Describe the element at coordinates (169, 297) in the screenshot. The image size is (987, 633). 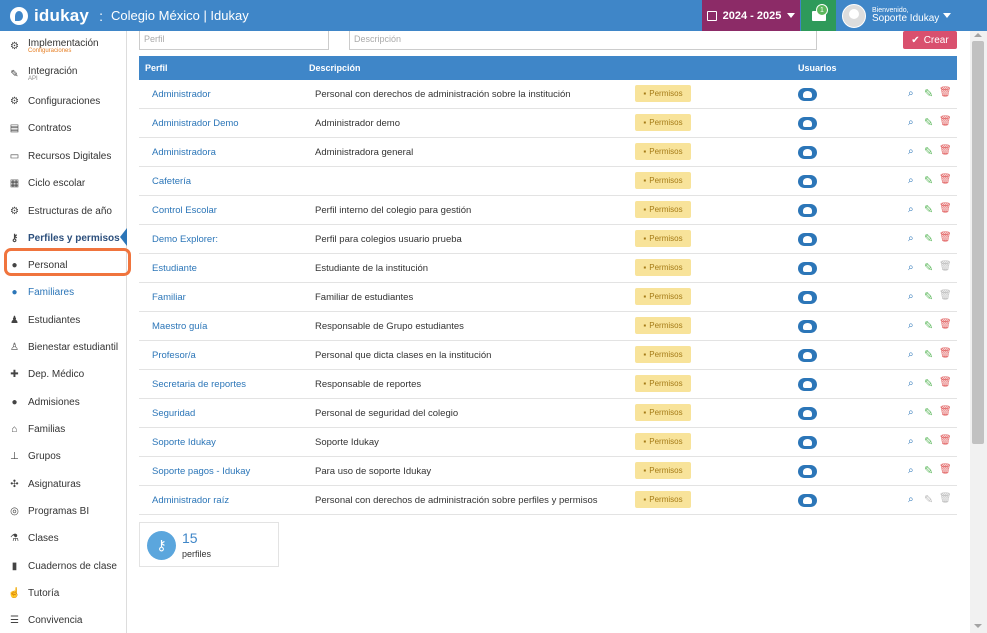
I see `profile-name-link: Familiar` at that location.